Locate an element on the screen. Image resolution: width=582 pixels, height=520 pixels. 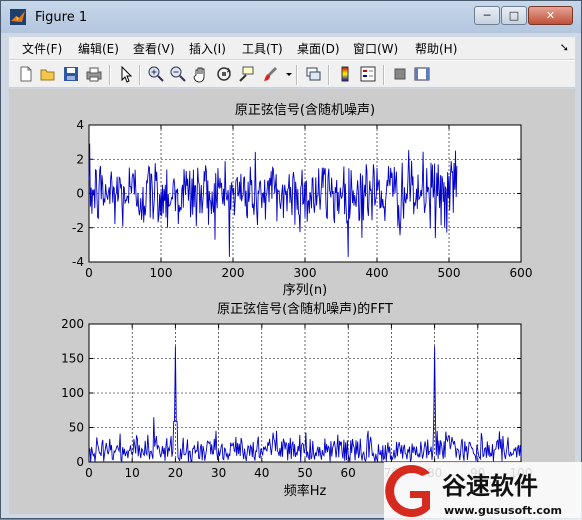
toolbar is located at coordinates (292, 74).